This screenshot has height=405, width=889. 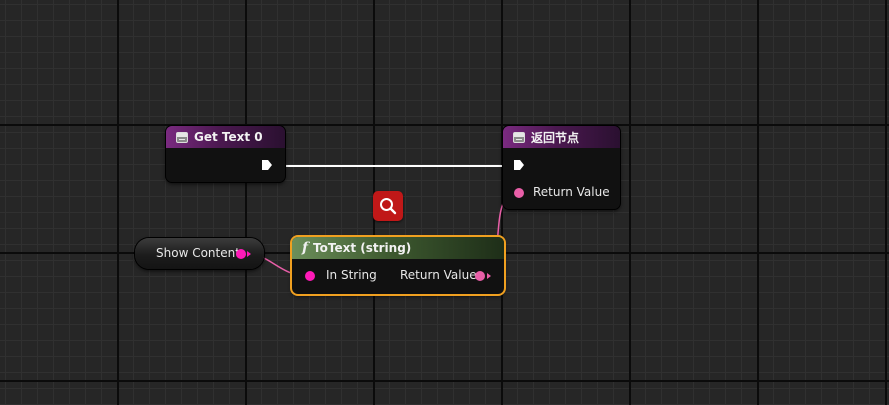 I want to click on magnifier-search-icon, so click(x=388, y=206).